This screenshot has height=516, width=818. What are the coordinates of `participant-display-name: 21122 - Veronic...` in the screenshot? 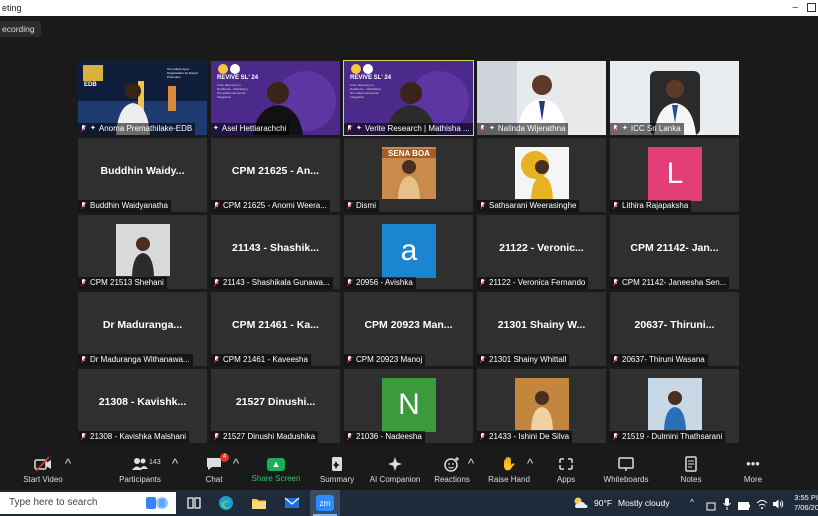 It's located at (541, 248).